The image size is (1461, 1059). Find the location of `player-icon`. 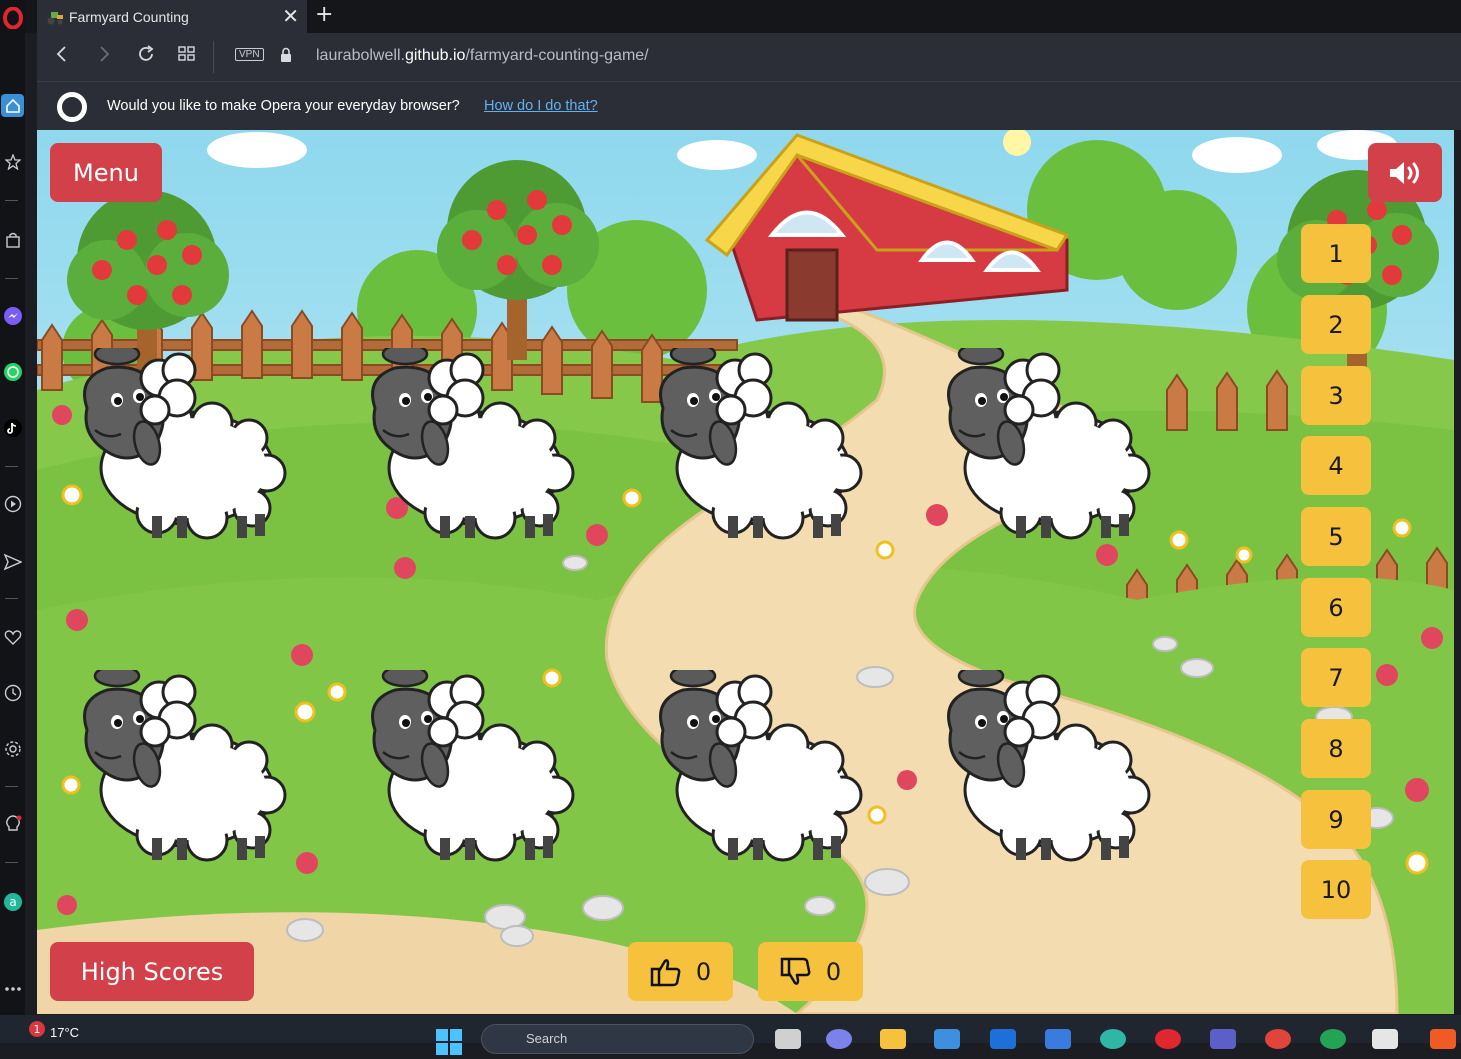

player-icon is located at coordinates (12, 503).